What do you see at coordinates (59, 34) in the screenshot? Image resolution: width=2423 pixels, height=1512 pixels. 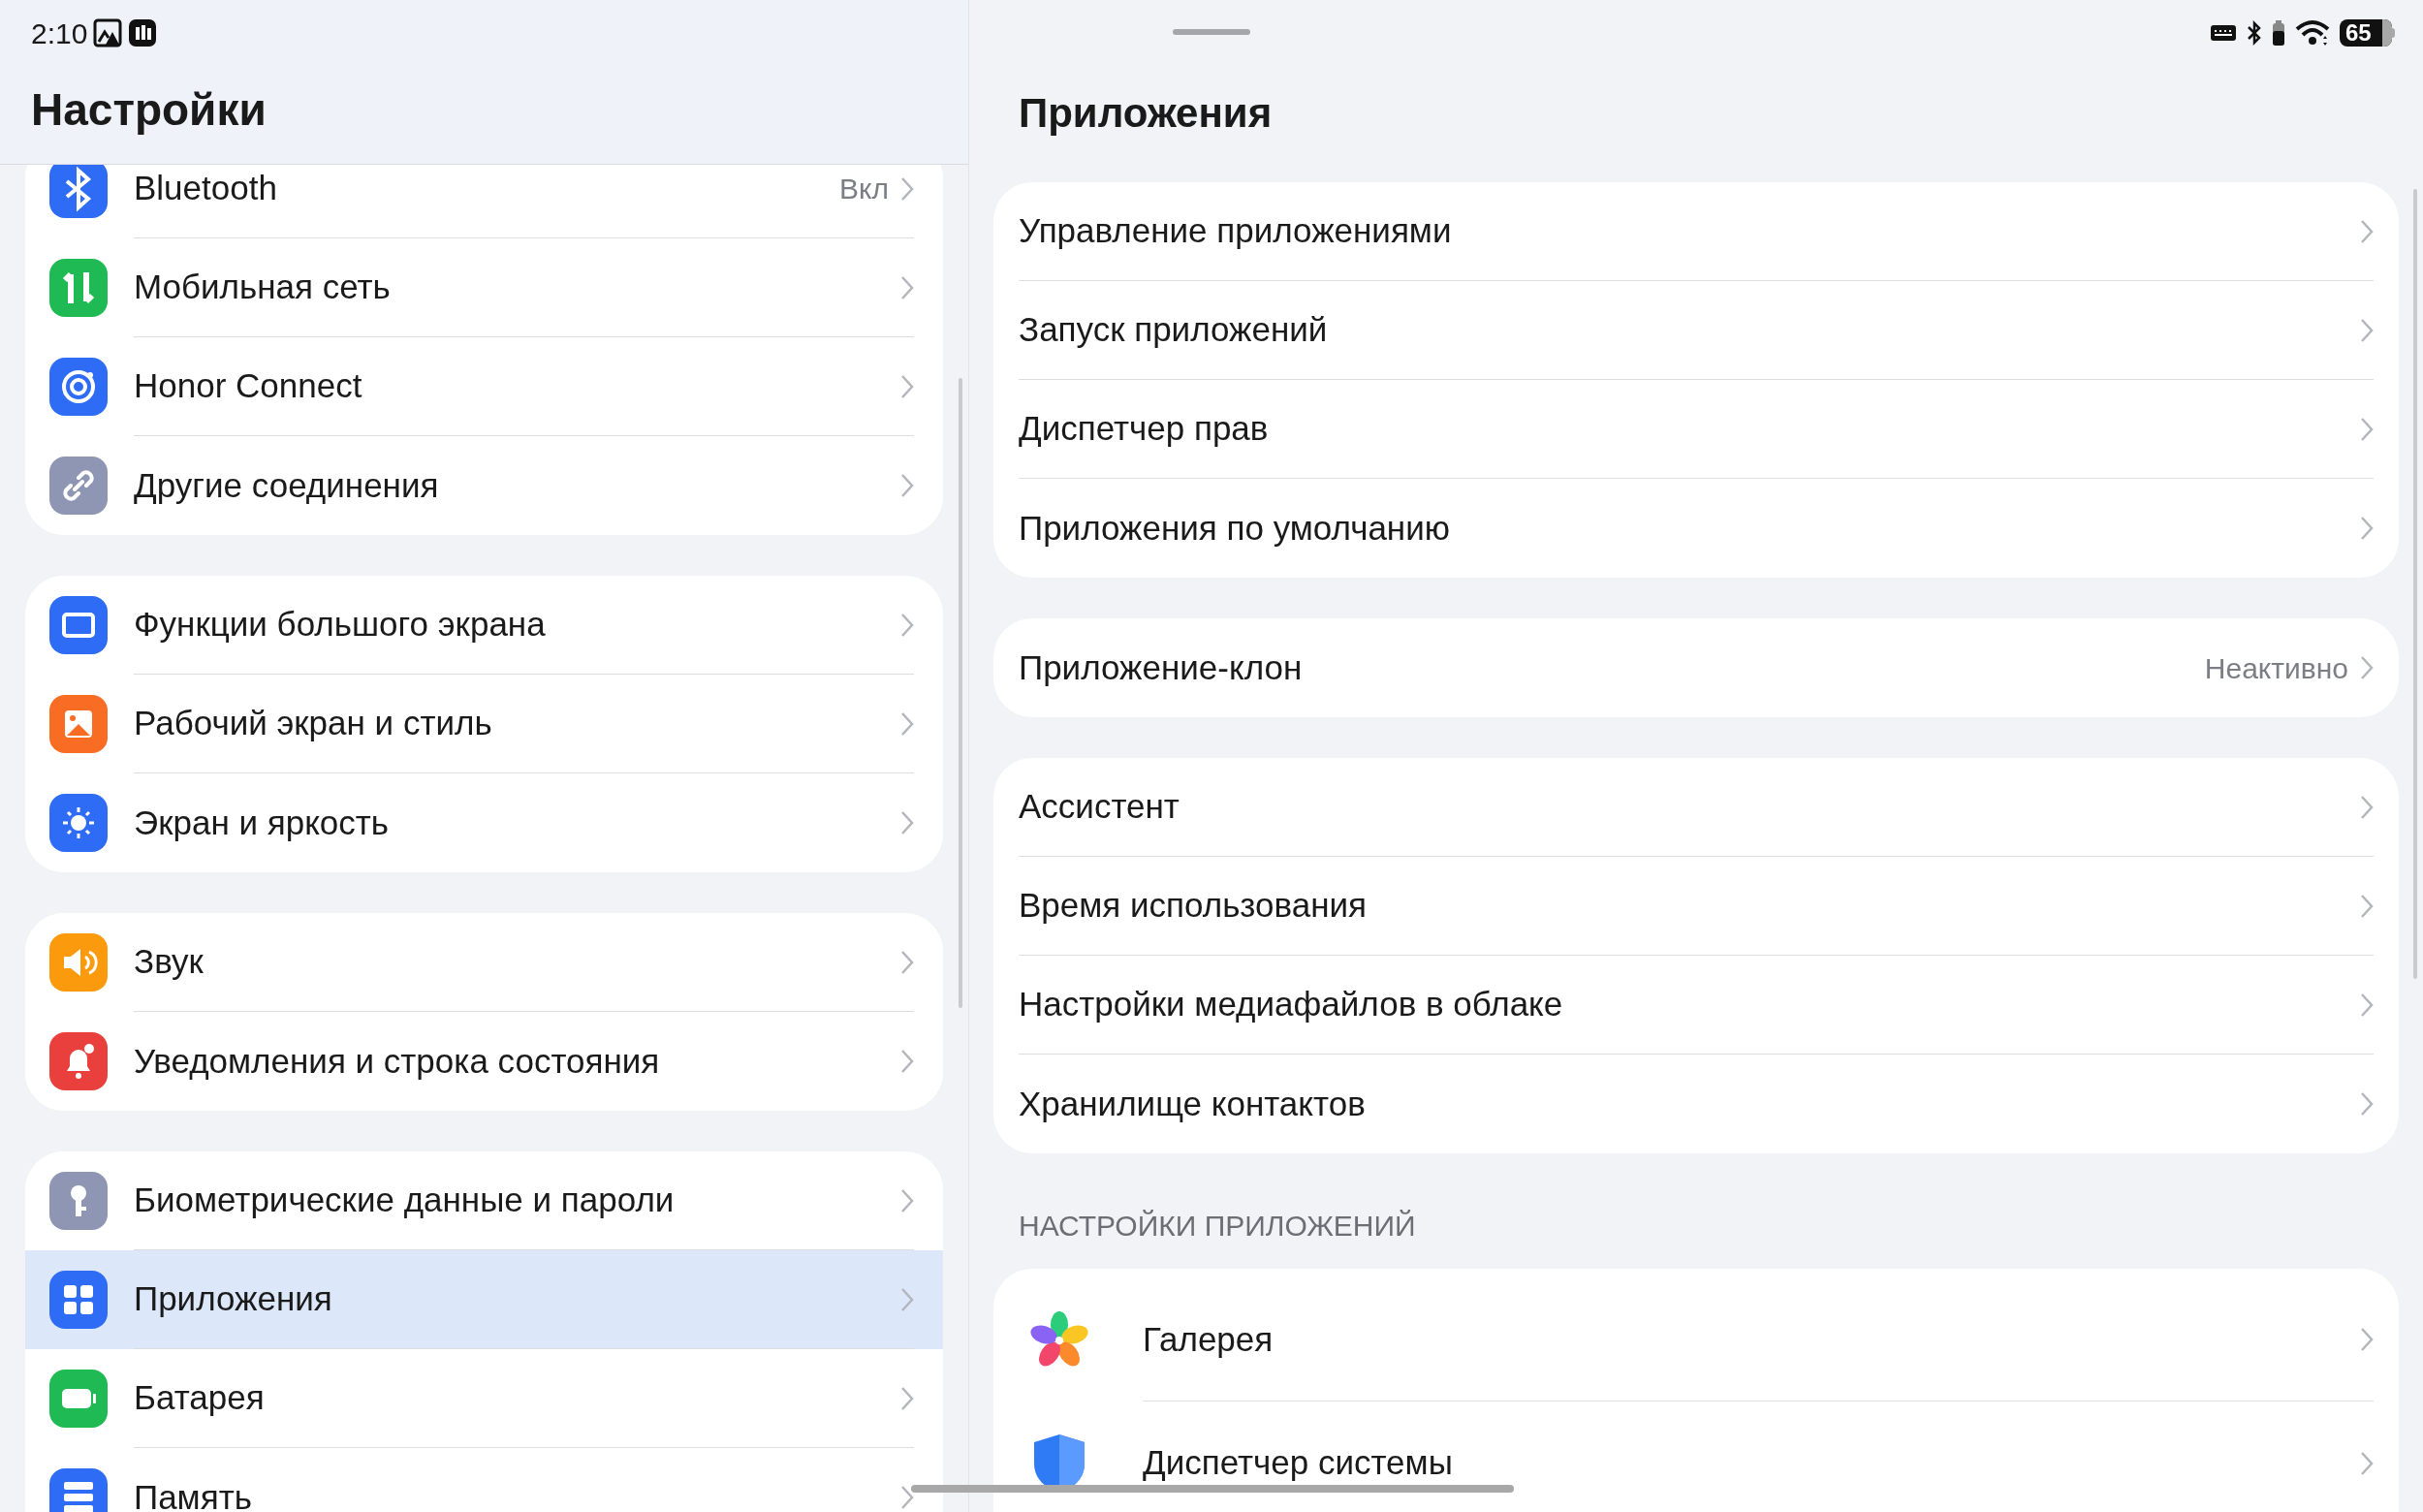 I see `status-time: 2:10` at bounding box center [59, 34].